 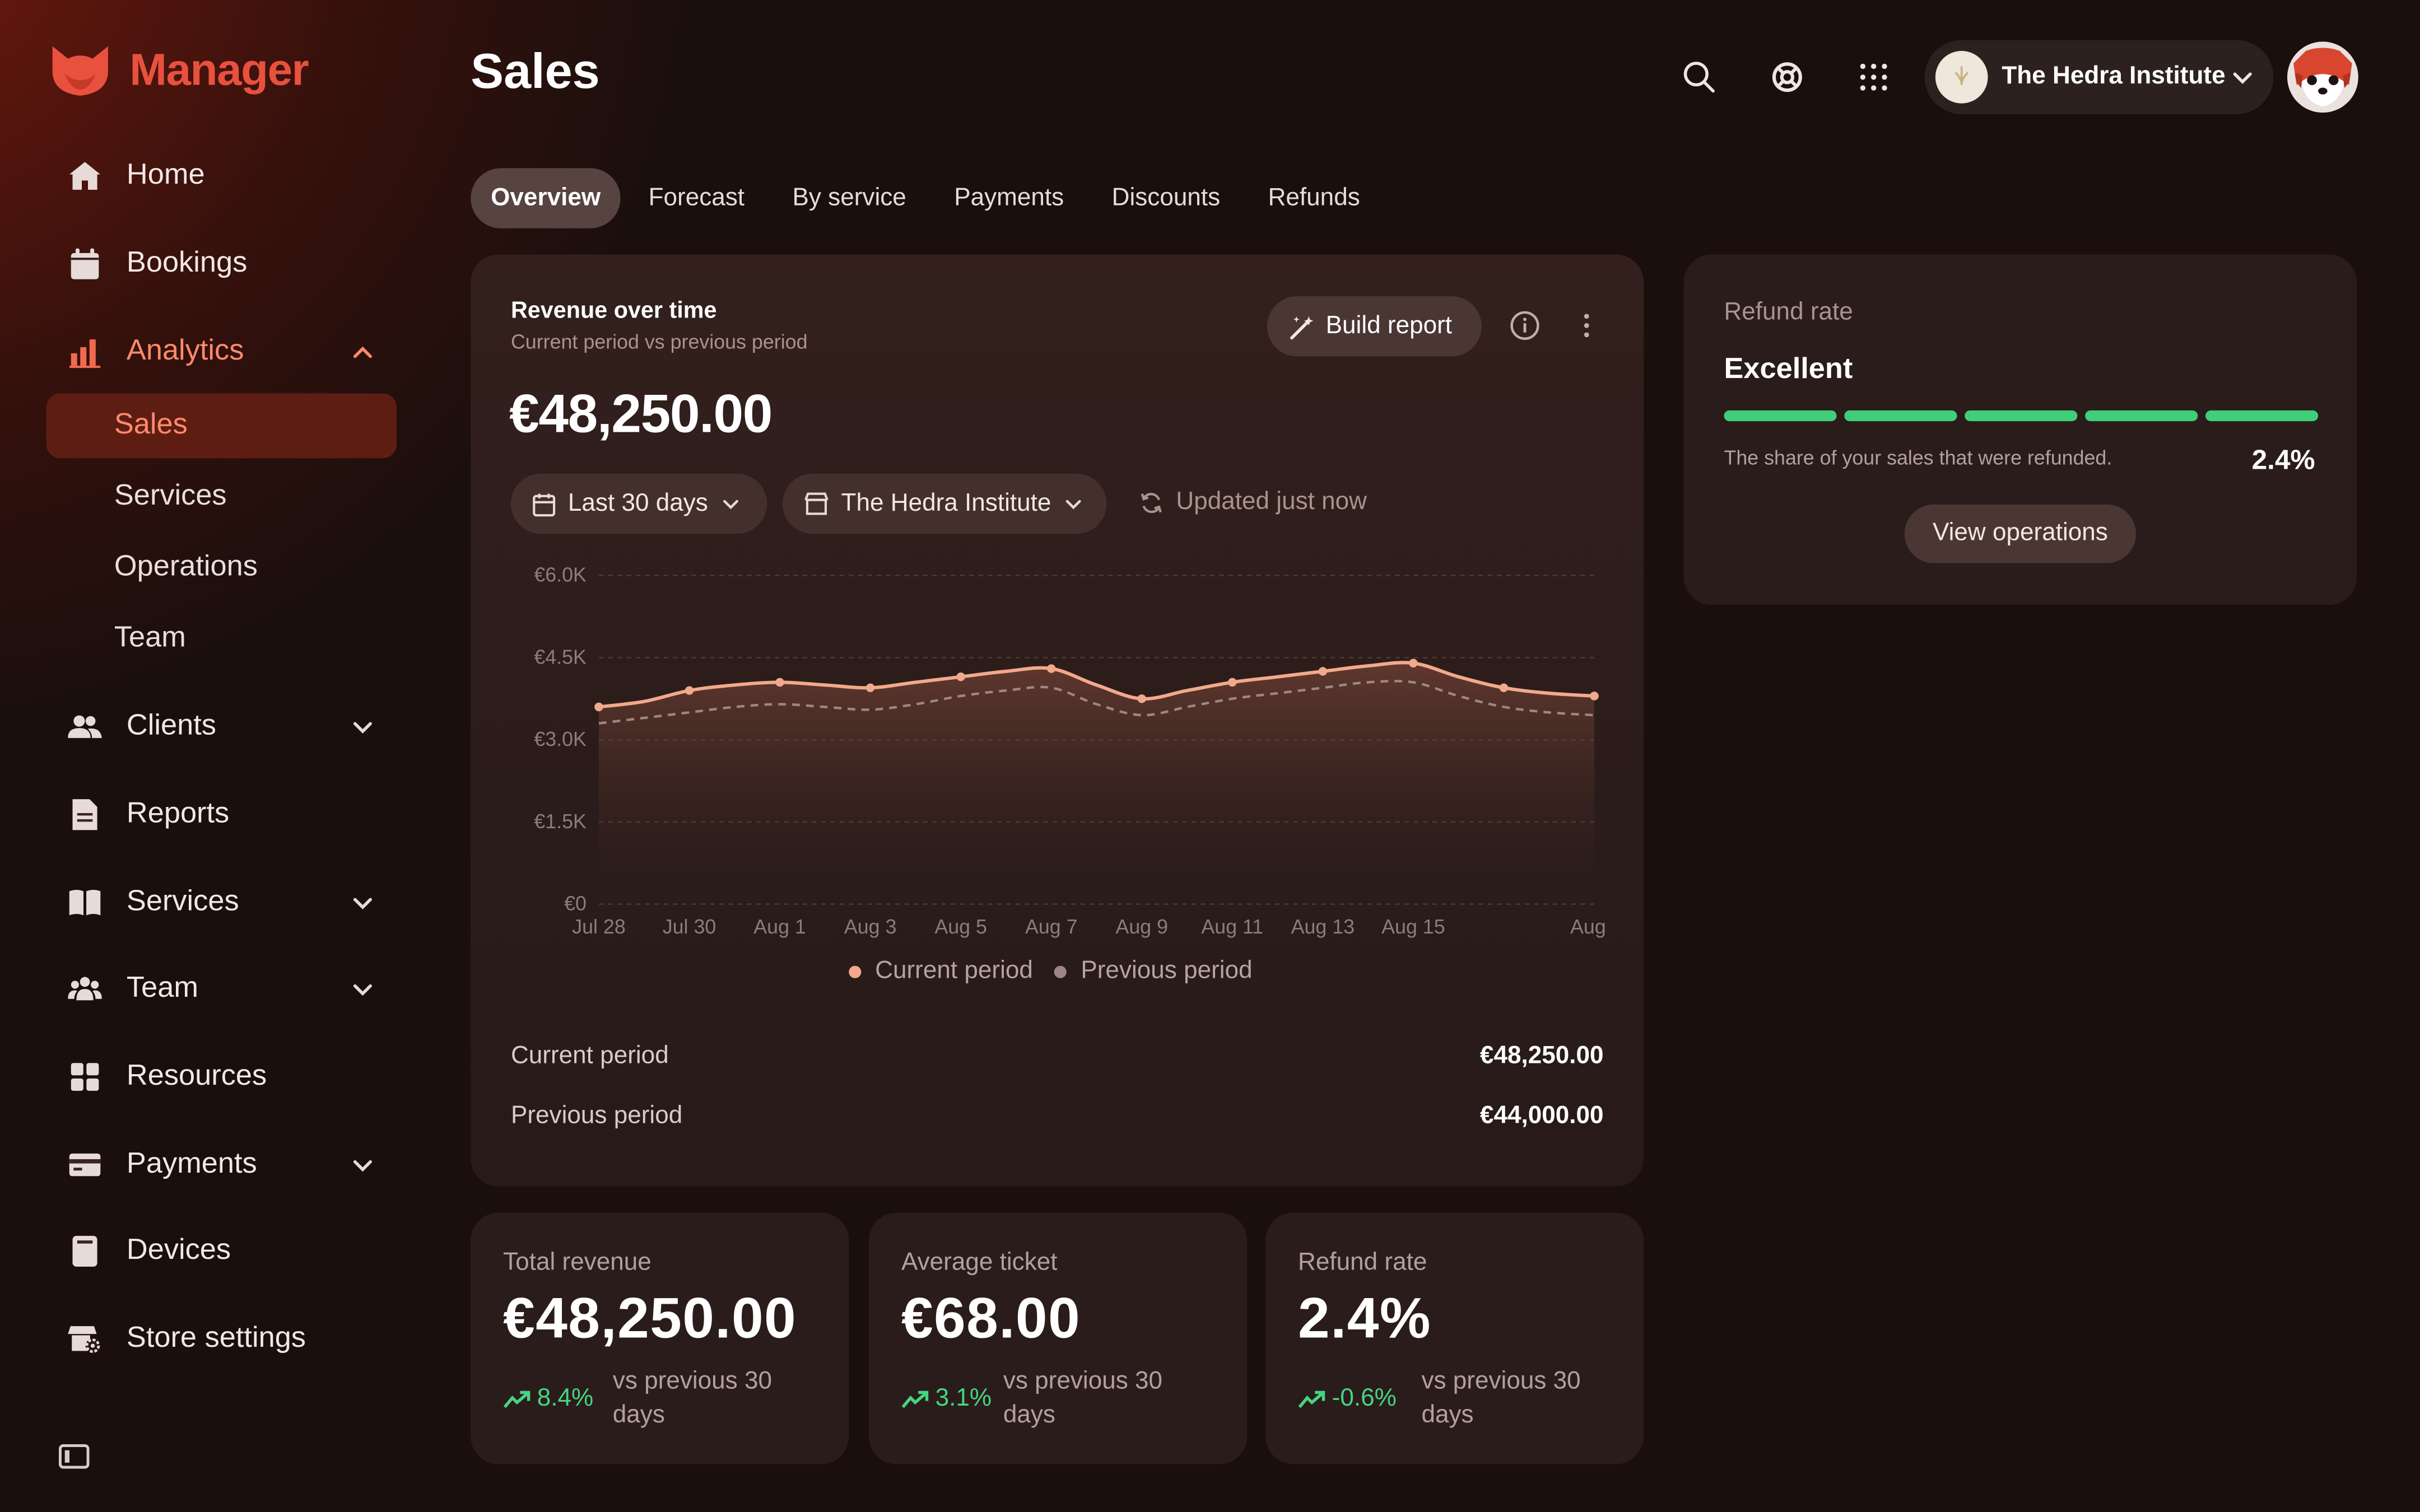 What do you see at coordinates (697, 198) in the screenshot?
I see `tab-forecast: Forecast` at bounding box center [697, 198].